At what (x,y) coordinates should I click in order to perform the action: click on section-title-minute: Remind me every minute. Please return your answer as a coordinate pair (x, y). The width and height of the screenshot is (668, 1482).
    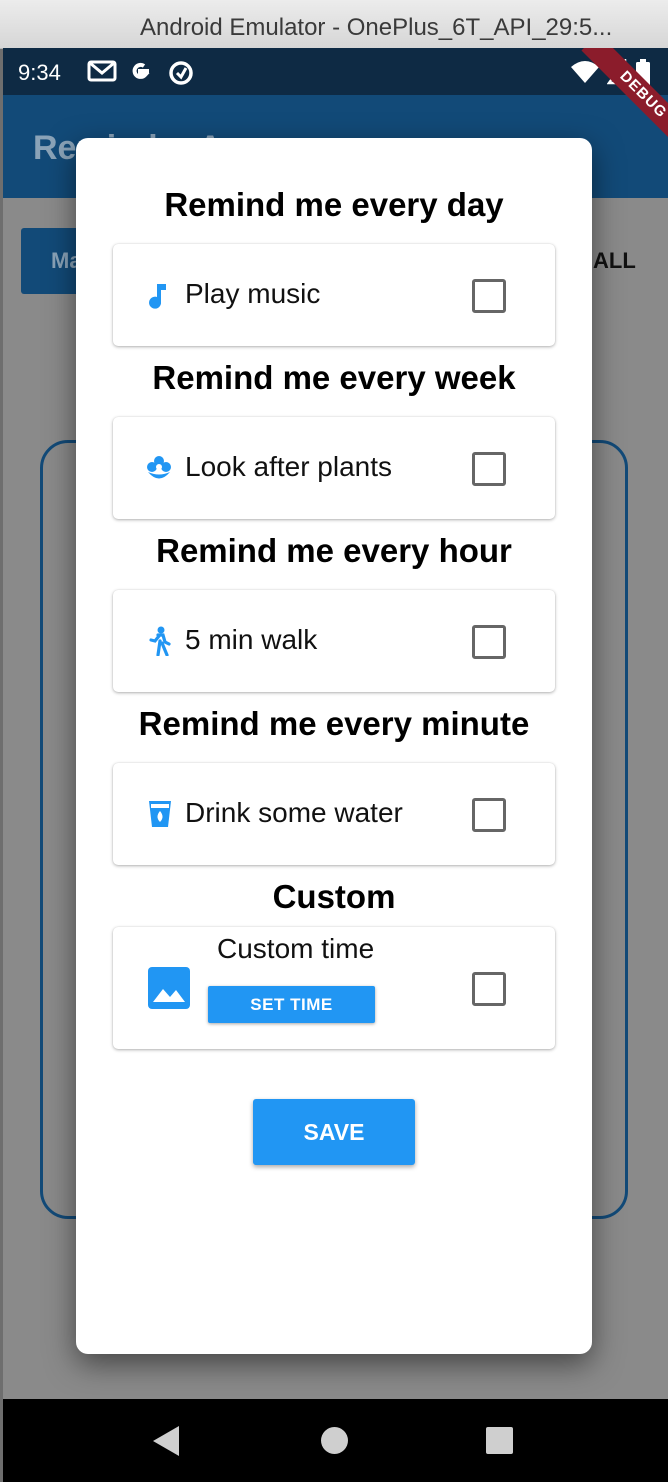
    Looking at the image, I should click on (334, 723).